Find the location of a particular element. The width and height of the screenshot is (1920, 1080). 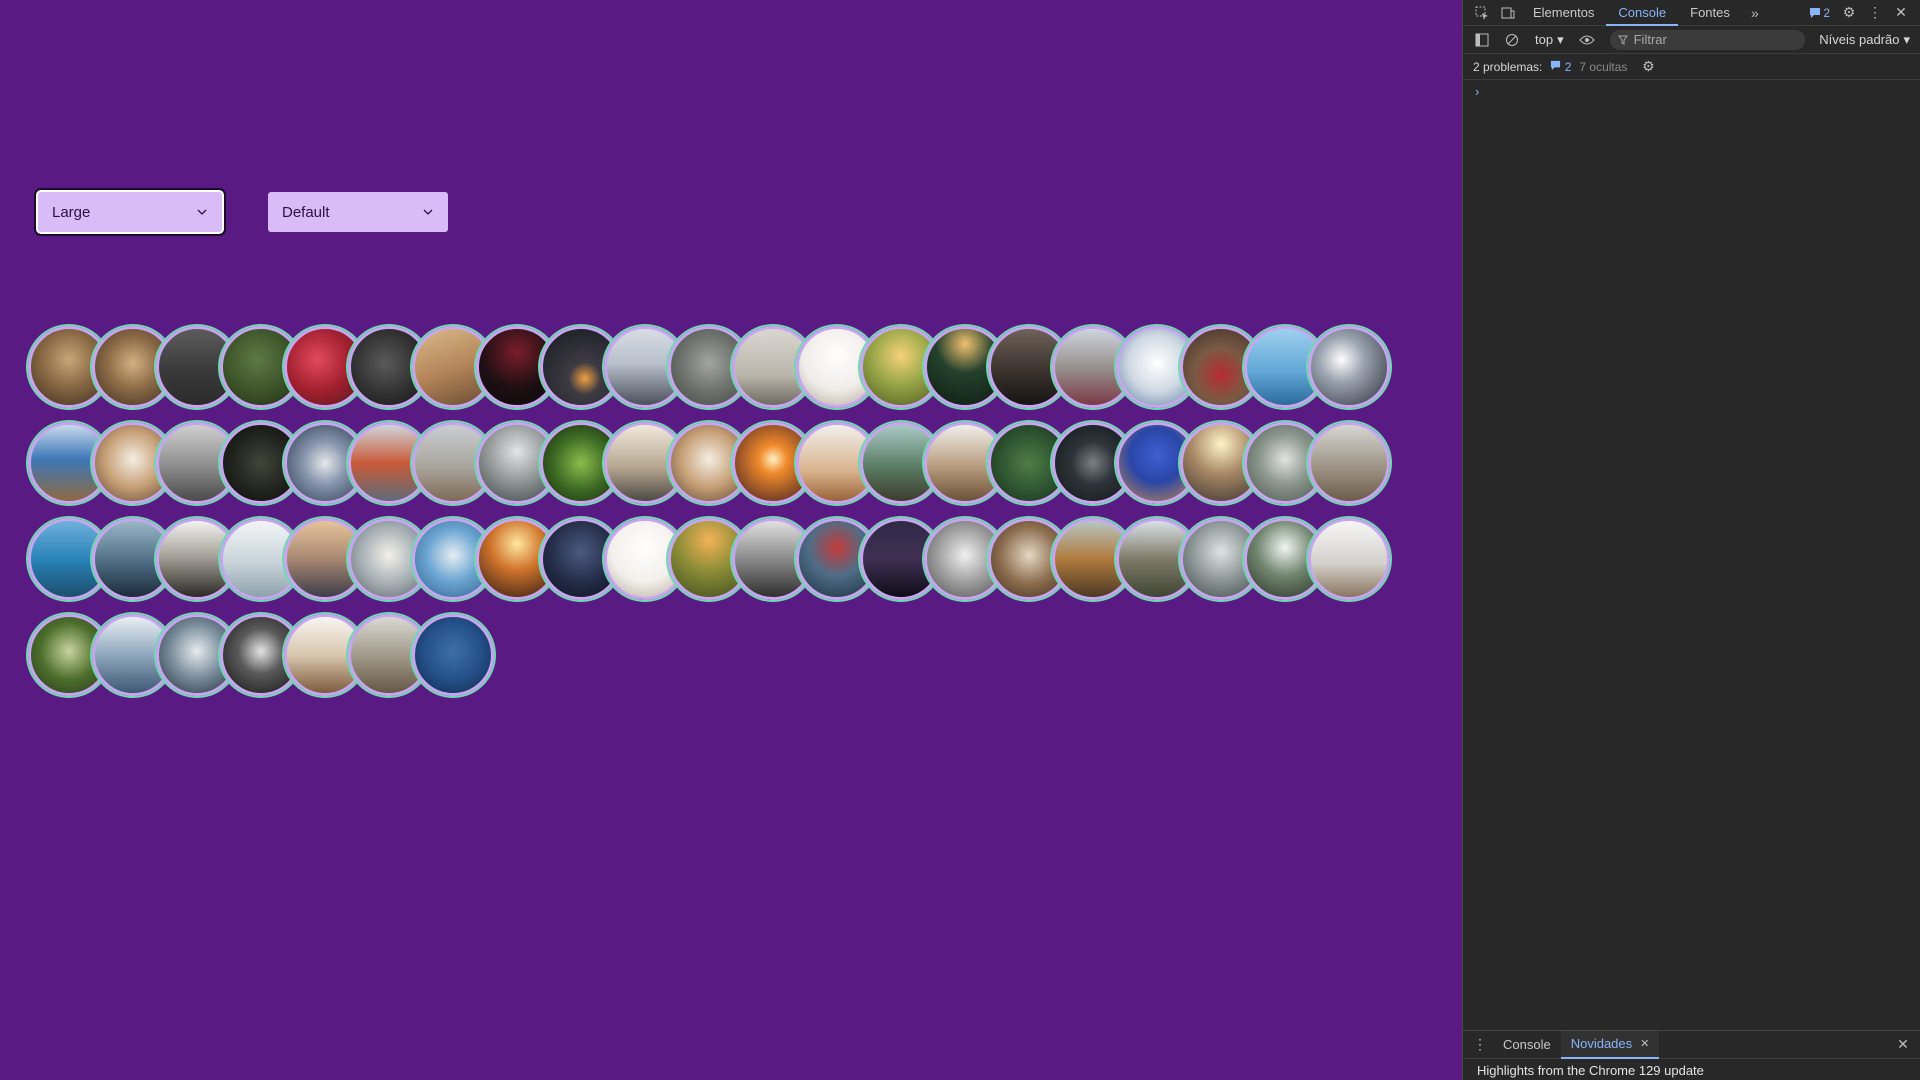

console-toolbar: top ▾ Filtrar Níveis padrão ▾ is located at coordinates (1691, 40).